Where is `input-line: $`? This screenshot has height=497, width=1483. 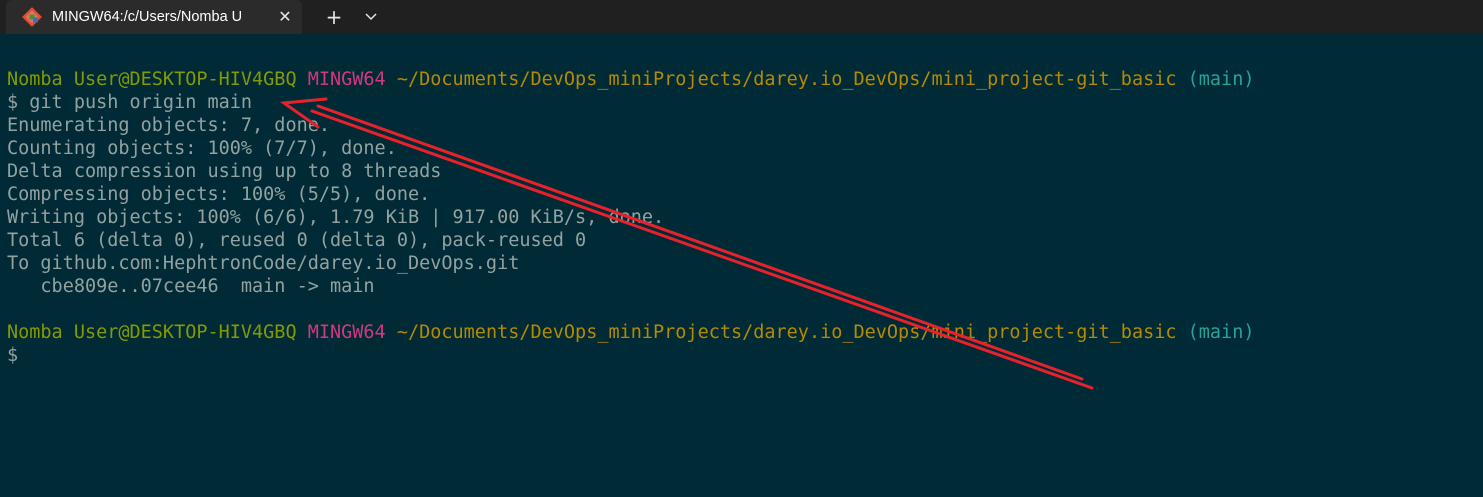
input-line: $ is located at coordinates (12, 355).